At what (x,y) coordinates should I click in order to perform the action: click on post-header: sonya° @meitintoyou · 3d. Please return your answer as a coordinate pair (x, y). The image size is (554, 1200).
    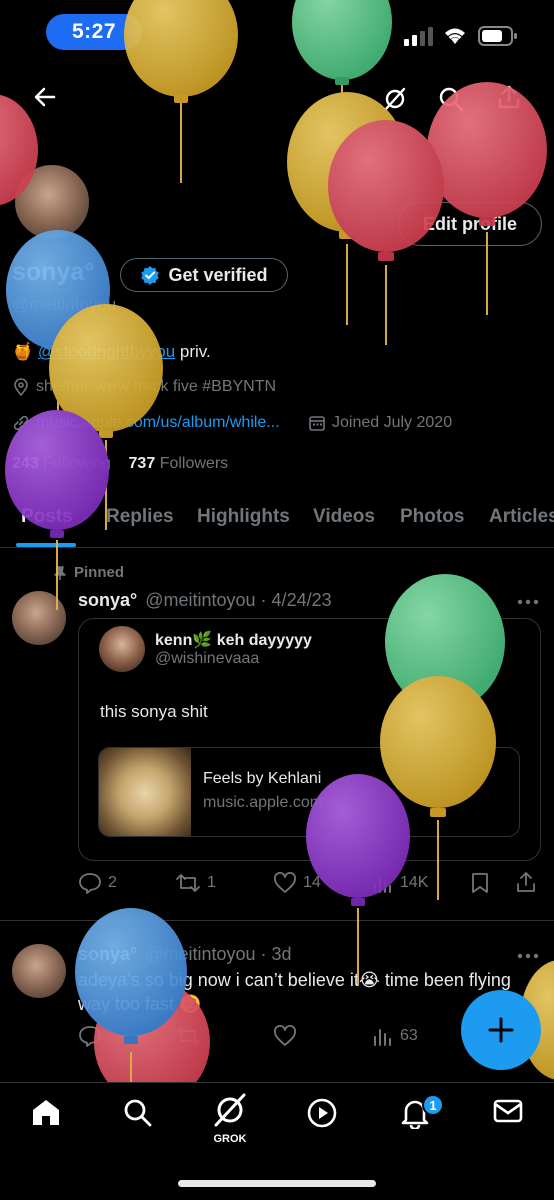
    Looking at the image, I should click on (185, 954).